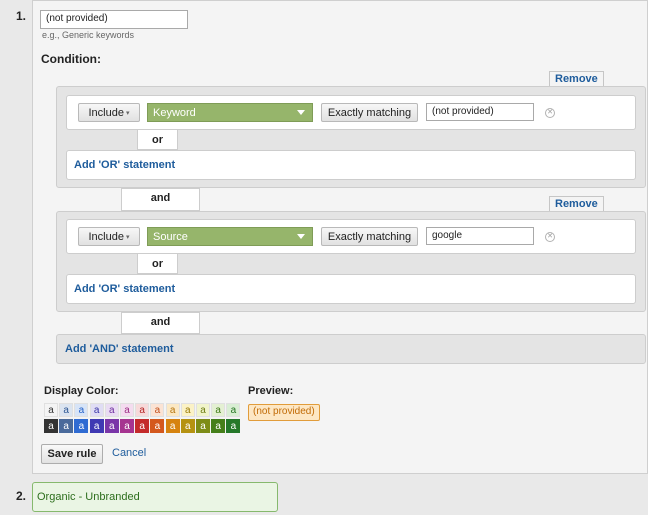 The image size is (648, 515). I want to click on add-or-link-1: Add 'OR' statement, so click(124, 165).